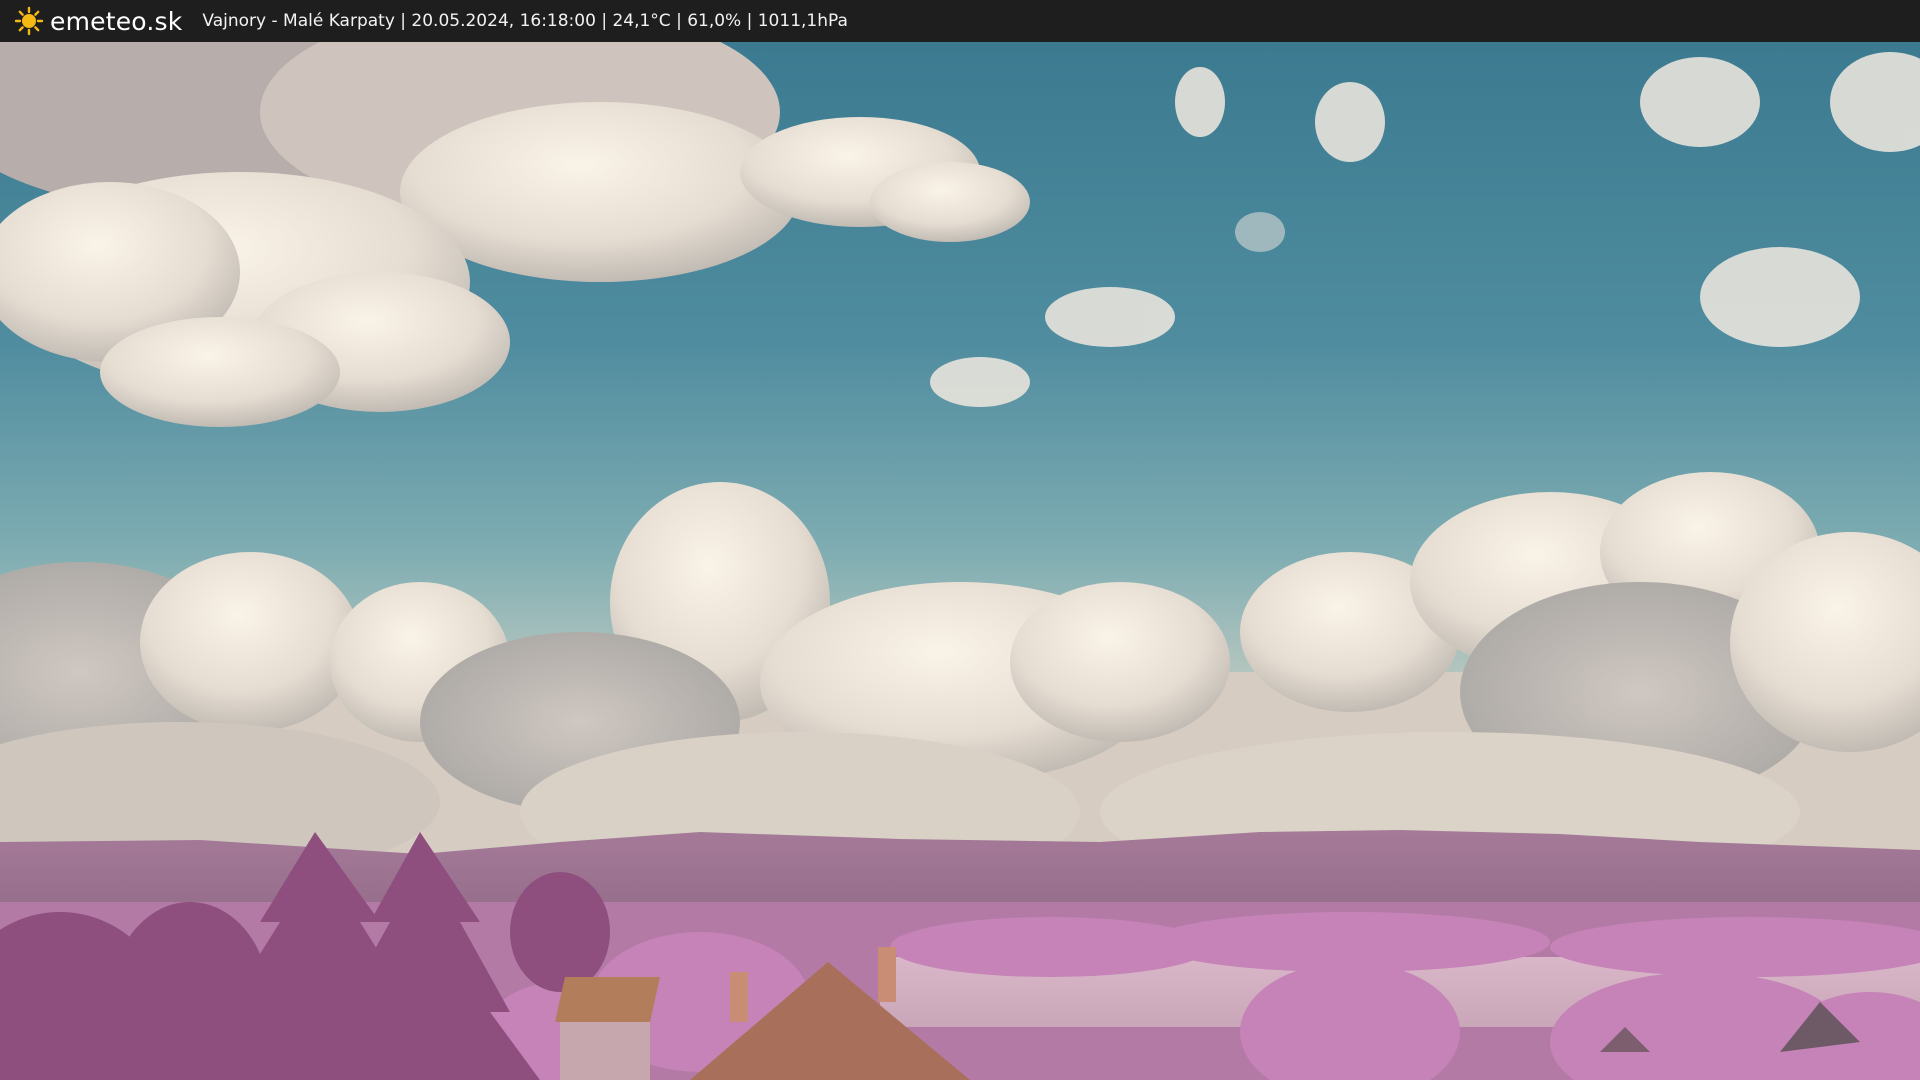 Image resolution: width=1920 pixels, height=1080 pixels. What do you see at coordinates (116, 21) in the screenshot?
I see `logo-text: emeteo.sk` at bounding box center [116, 21].